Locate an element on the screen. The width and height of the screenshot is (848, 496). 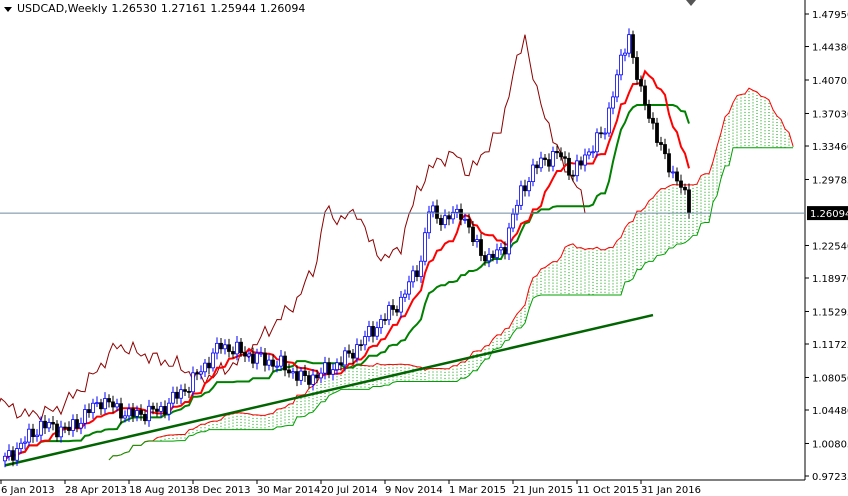
time-tick-label: 6 Jan 2013 is located at coordinates (28, 490).